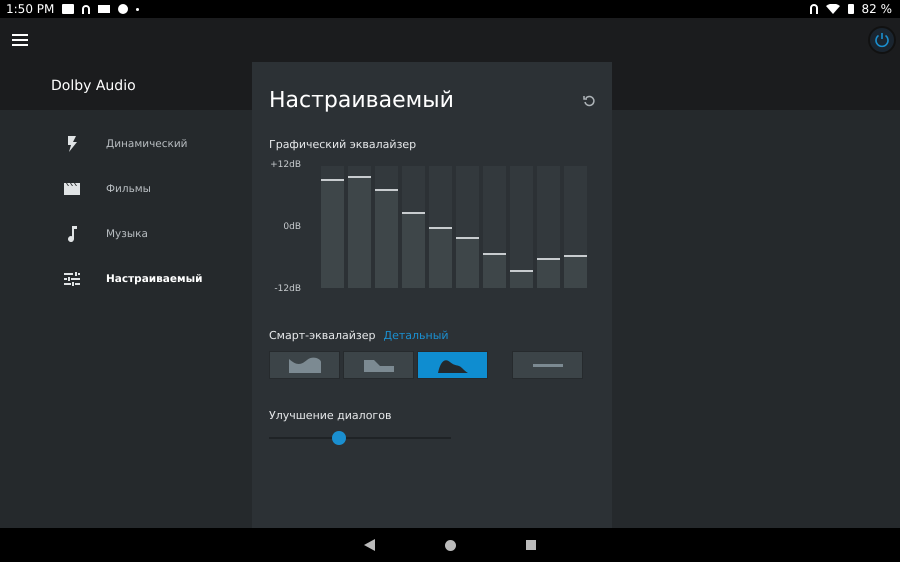 This screenshot has height=562, width=900. What do you see at coordinates (851, 9) in the screenshot?
I see `battery-icon` at bounding box center [851, 9].